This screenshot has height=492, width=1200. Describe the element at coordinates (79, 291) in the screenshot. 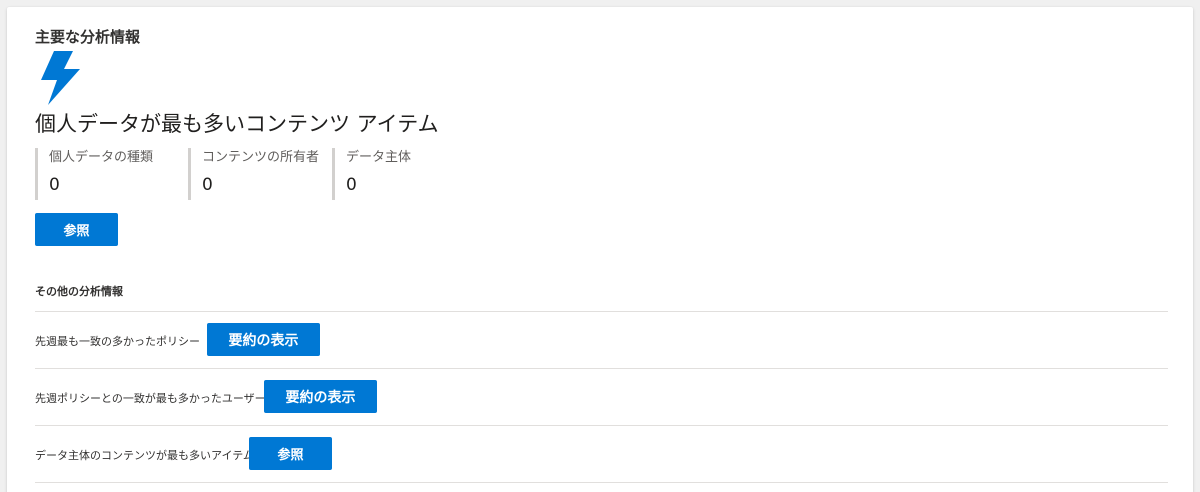

I see `other-insights-title: その他の分析情報` at that location.